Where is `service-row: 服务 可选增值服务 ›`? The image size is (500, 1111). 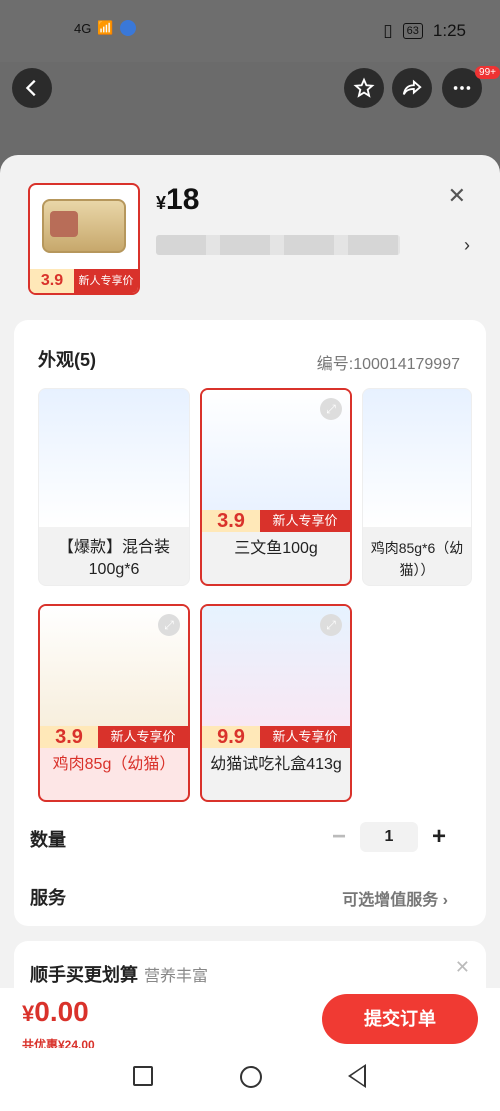
service-row: 服务 可选增值服务 › is located at coordinates (250, 897).